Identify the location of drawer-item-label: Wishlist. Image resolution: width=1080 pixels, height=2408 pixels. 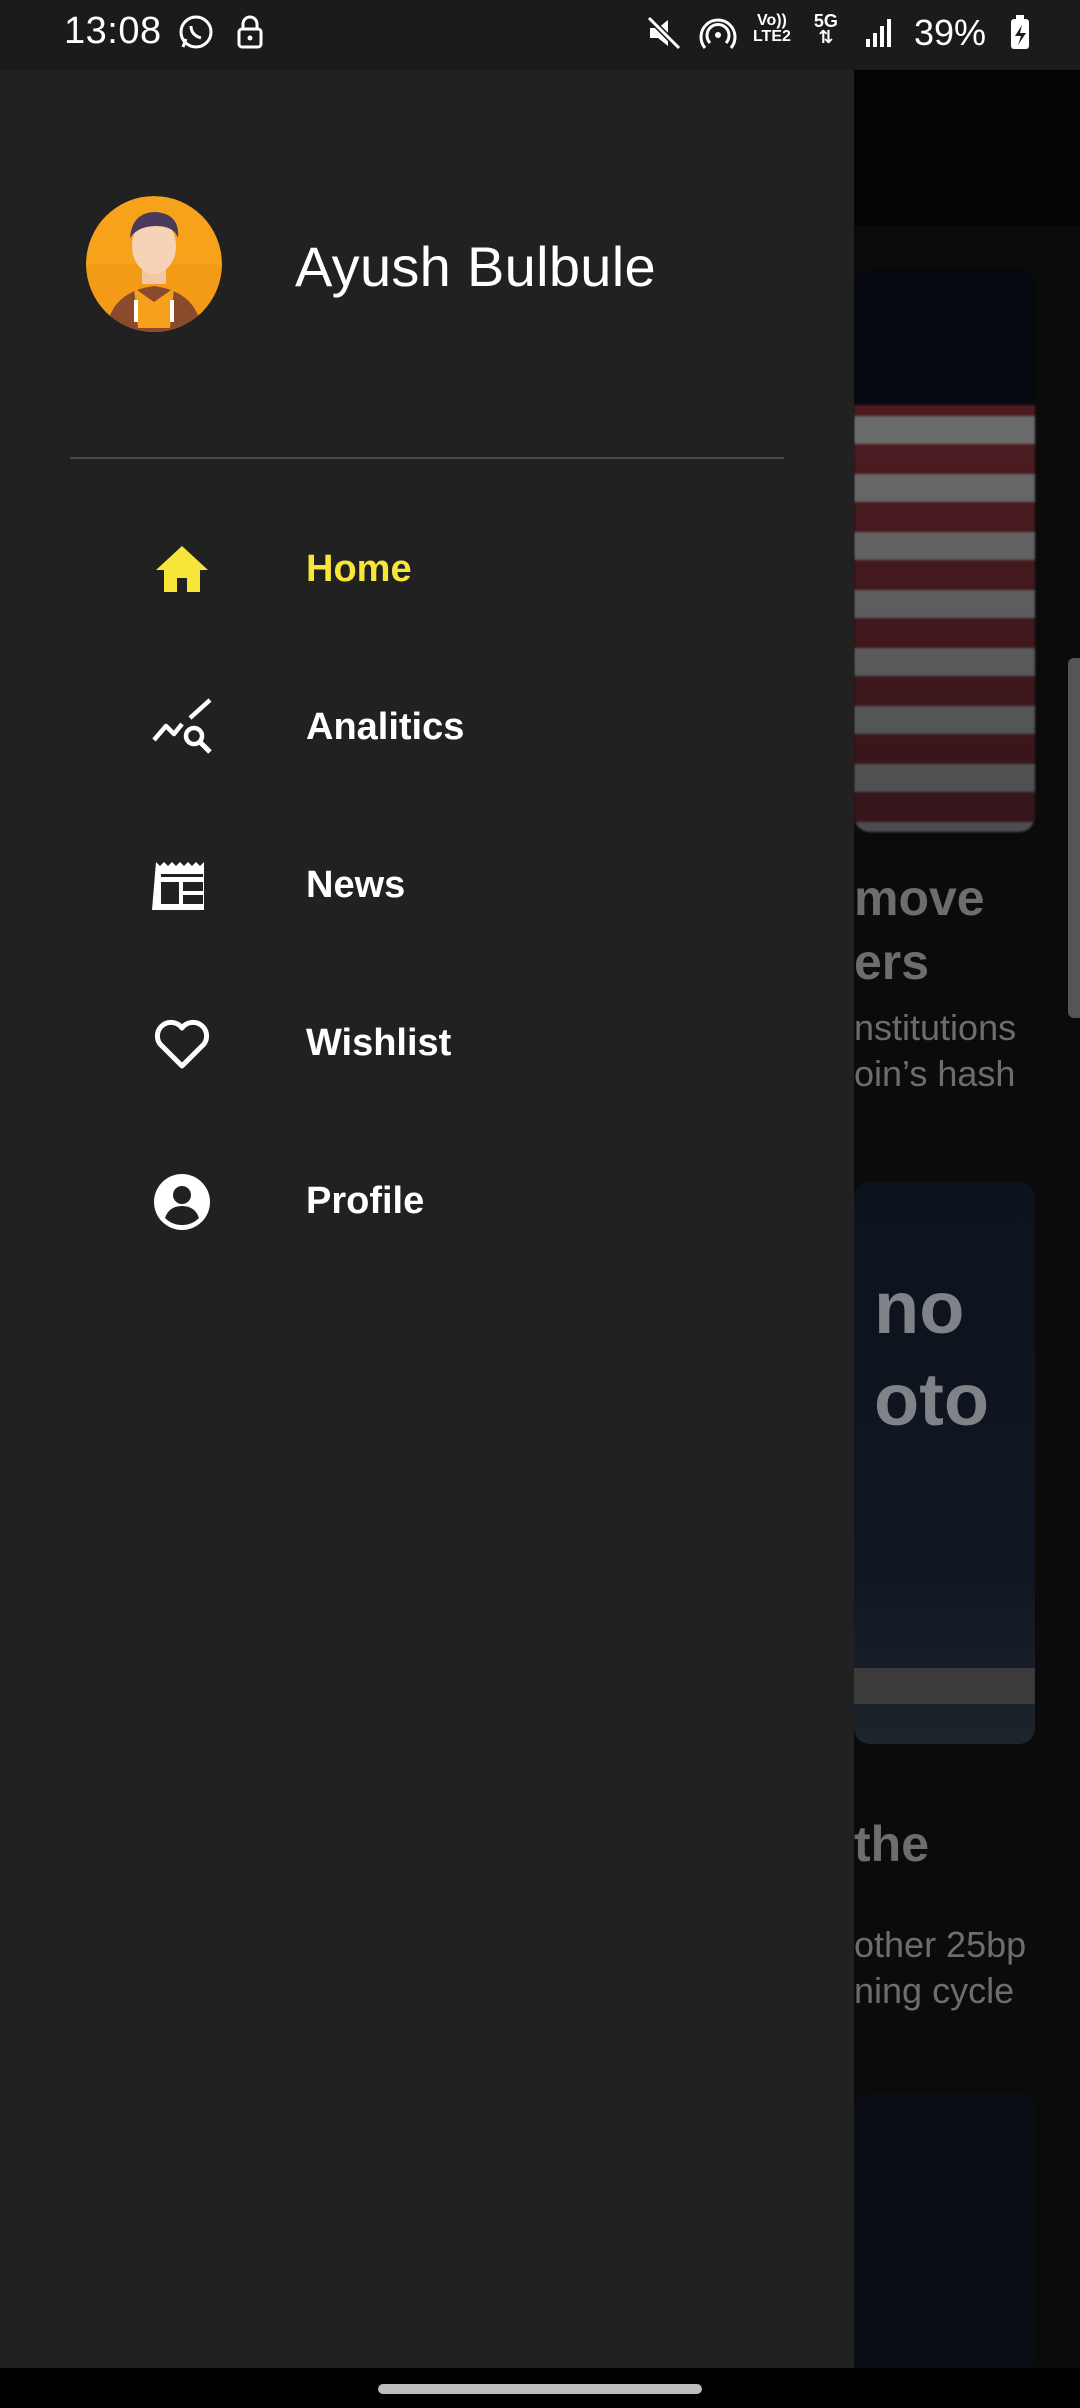
(379, 1043).